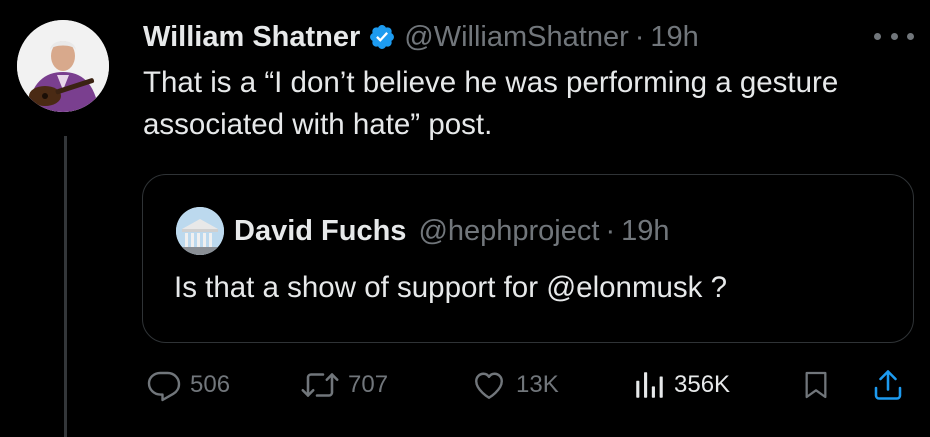  Describe the element at coordinates (508, 231) in the screenshot. I see `quoted-author-handle: @hephproject` at that location.